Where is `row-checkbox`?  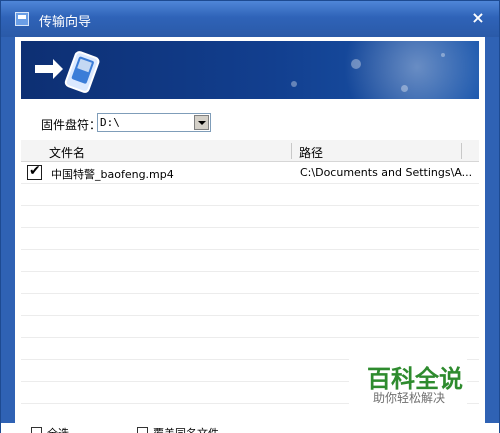 row-checkbox is located at coordinates (34, 171).